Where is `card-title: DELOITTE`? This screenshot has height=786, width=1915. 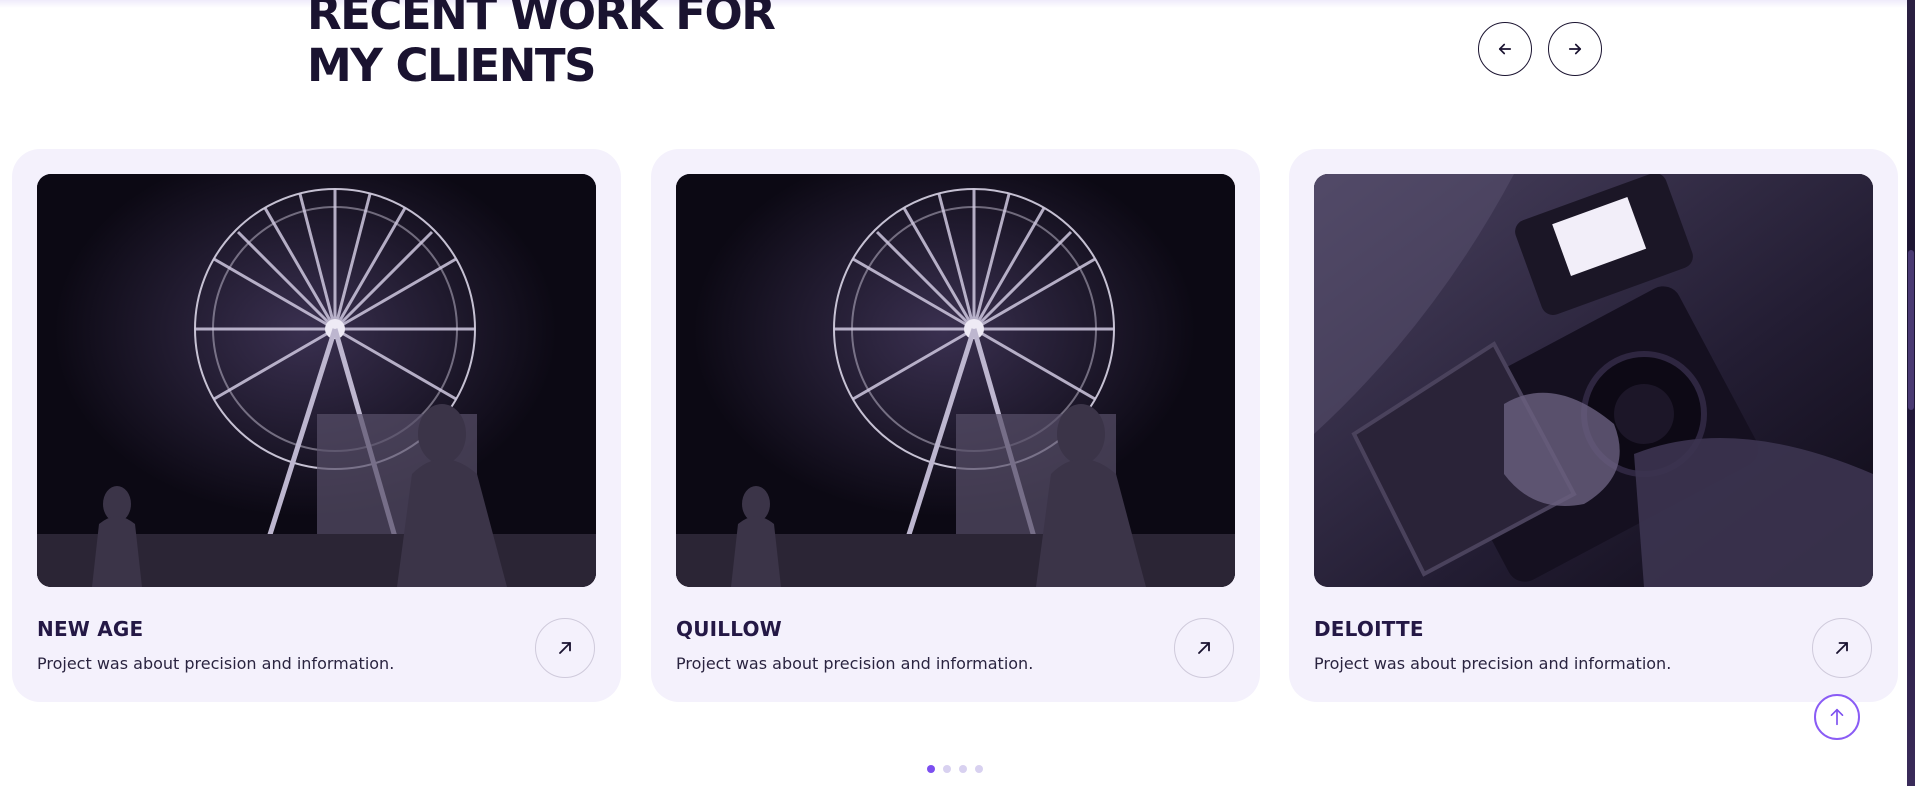
card-title: DELOITTE is located at coordinates (1369, 629).